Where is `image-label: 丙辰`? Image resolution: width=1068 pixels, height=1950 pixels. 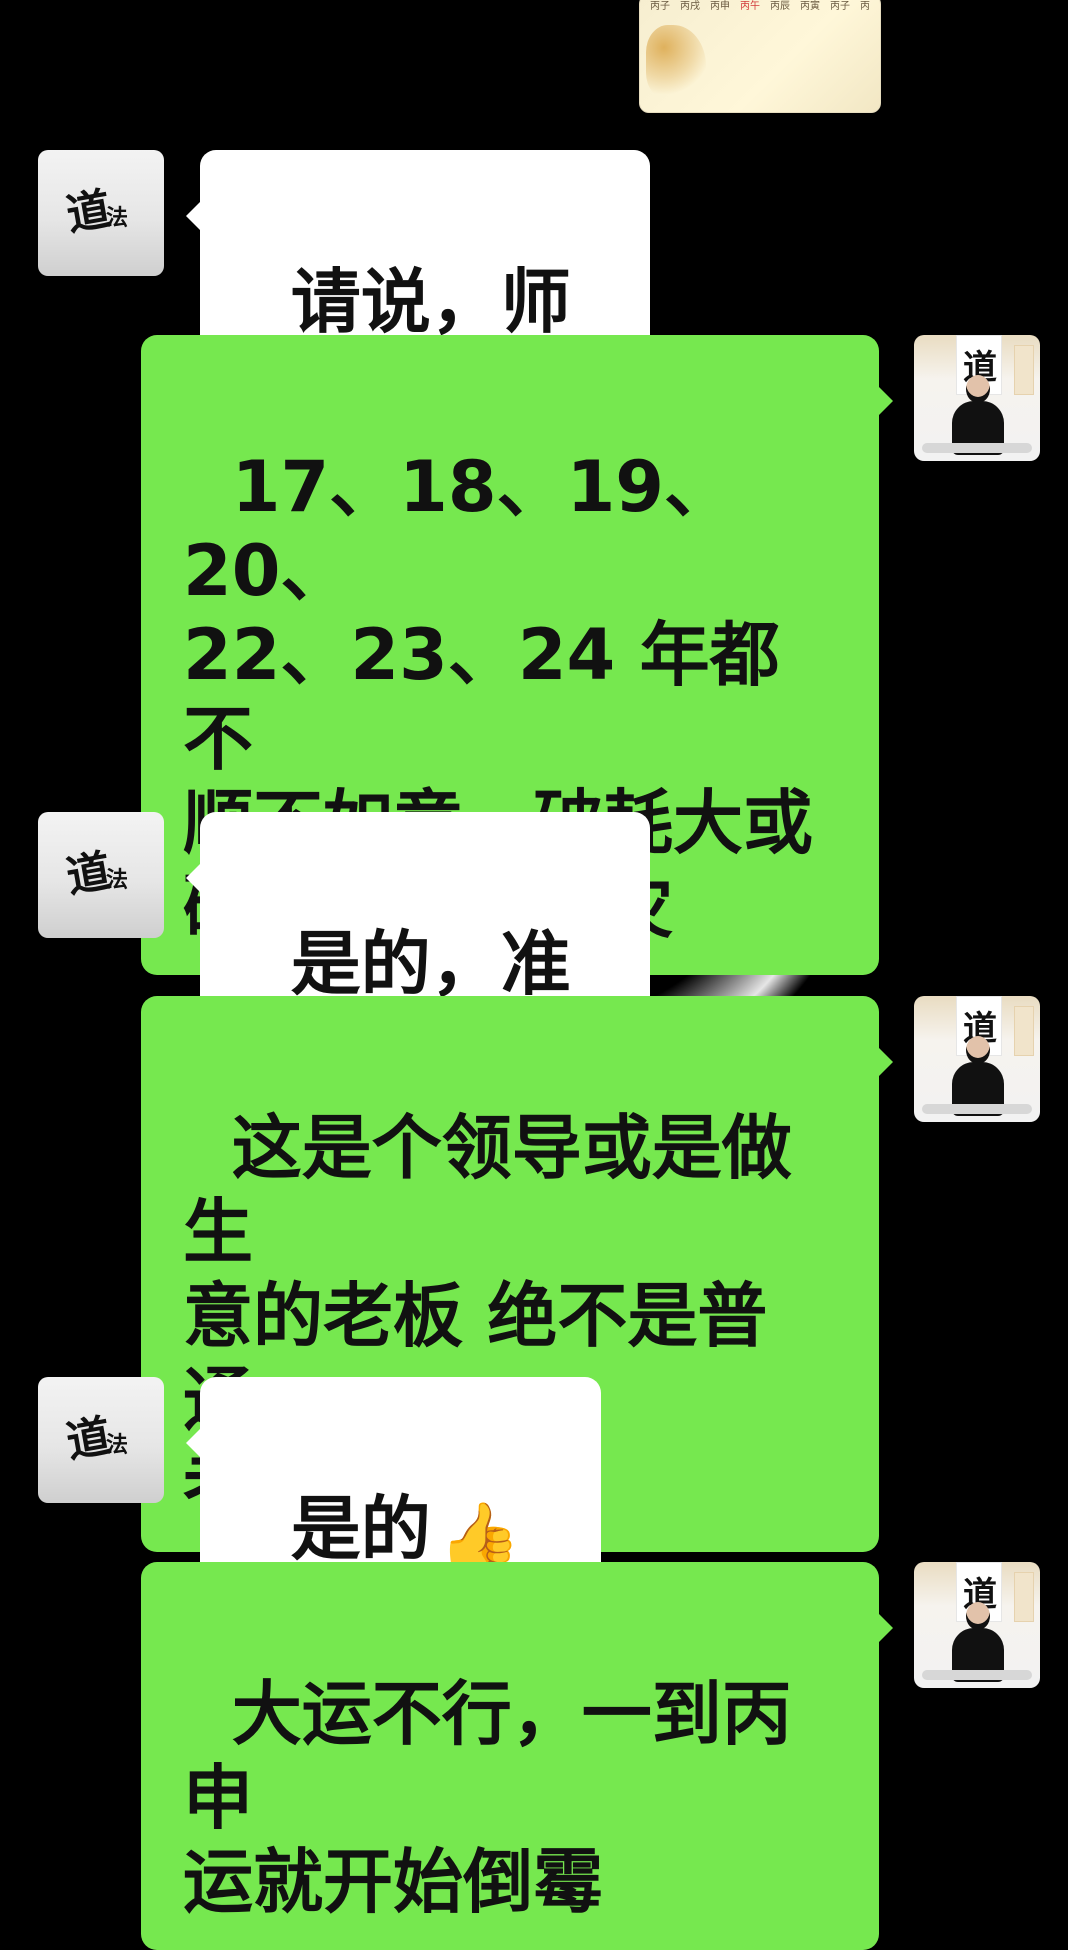 image-label: 丙辰 is located at coordinates (780, 6).